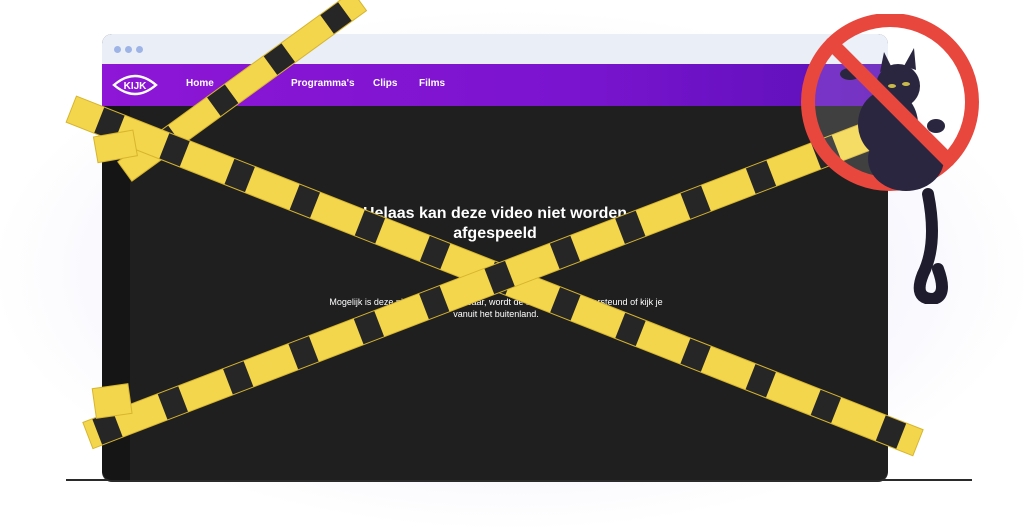 The height and width of the screenshot is (528, 1024). Describe the element at coordinates (200, 83) in the screenshot. I see `nav-item-home: Home` at that location.